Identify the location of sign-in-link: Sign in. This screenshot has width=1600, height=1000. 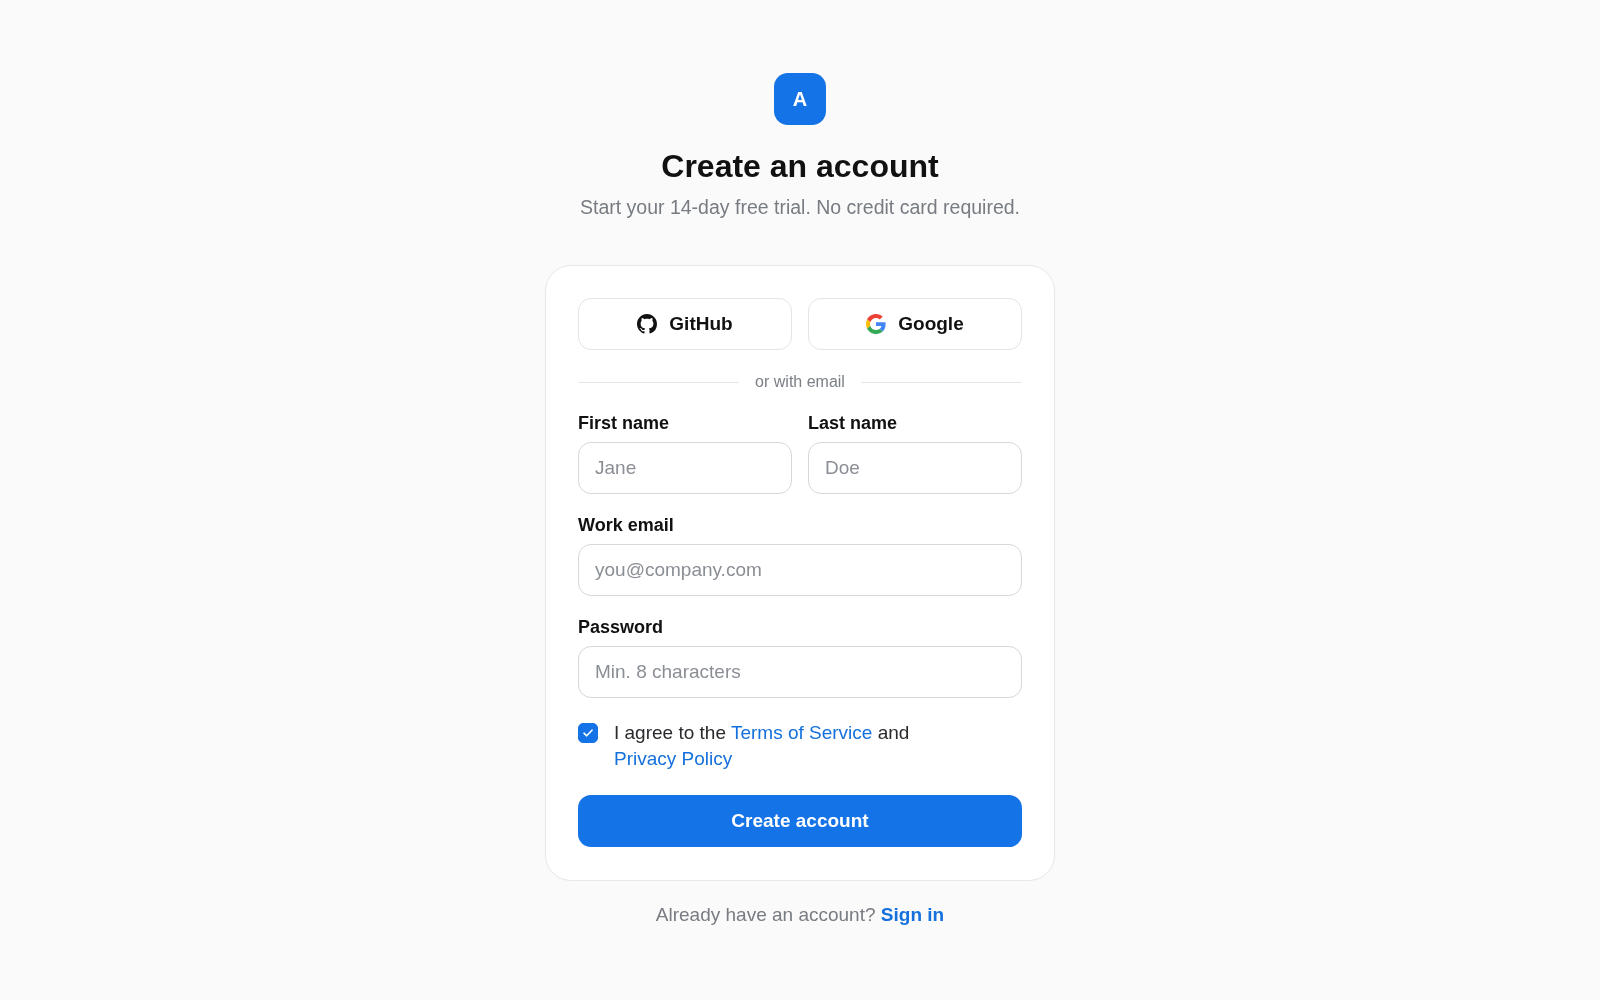
(912, 914).